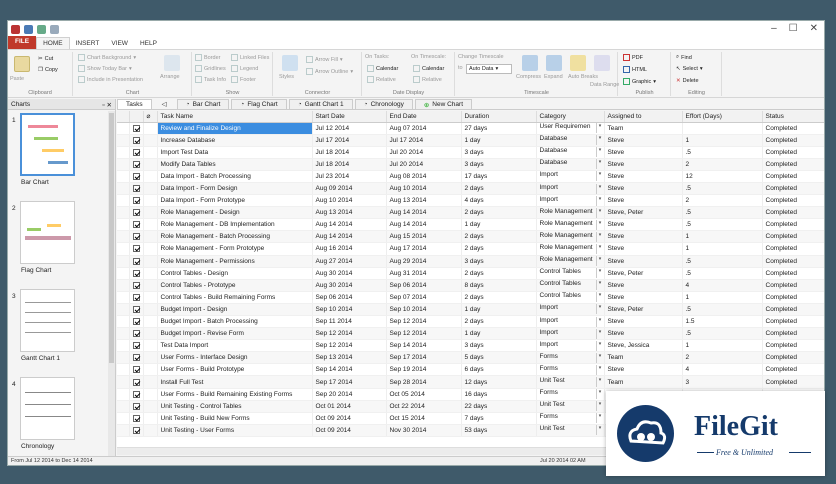 This screenshot has height=484, width=836. Describe the element at coordinates (235, 152) in the screenshot. I see `task-name-cell: Import Test Data` at that location.